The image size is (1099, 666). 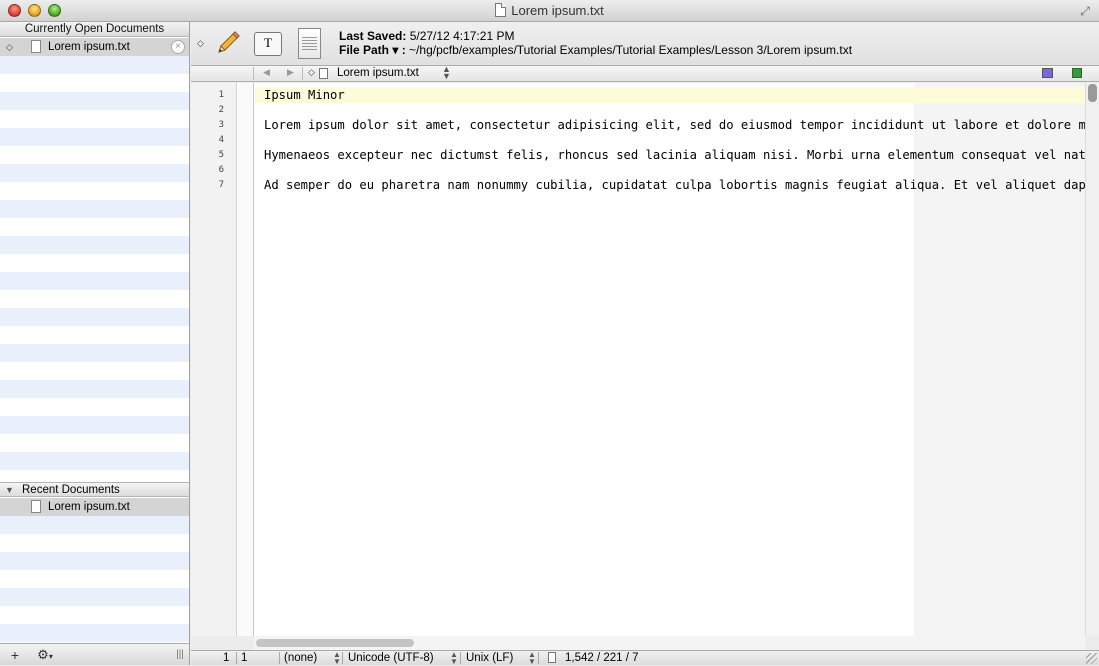 I want to click on line-number: 5, so click(x=221, y=155).